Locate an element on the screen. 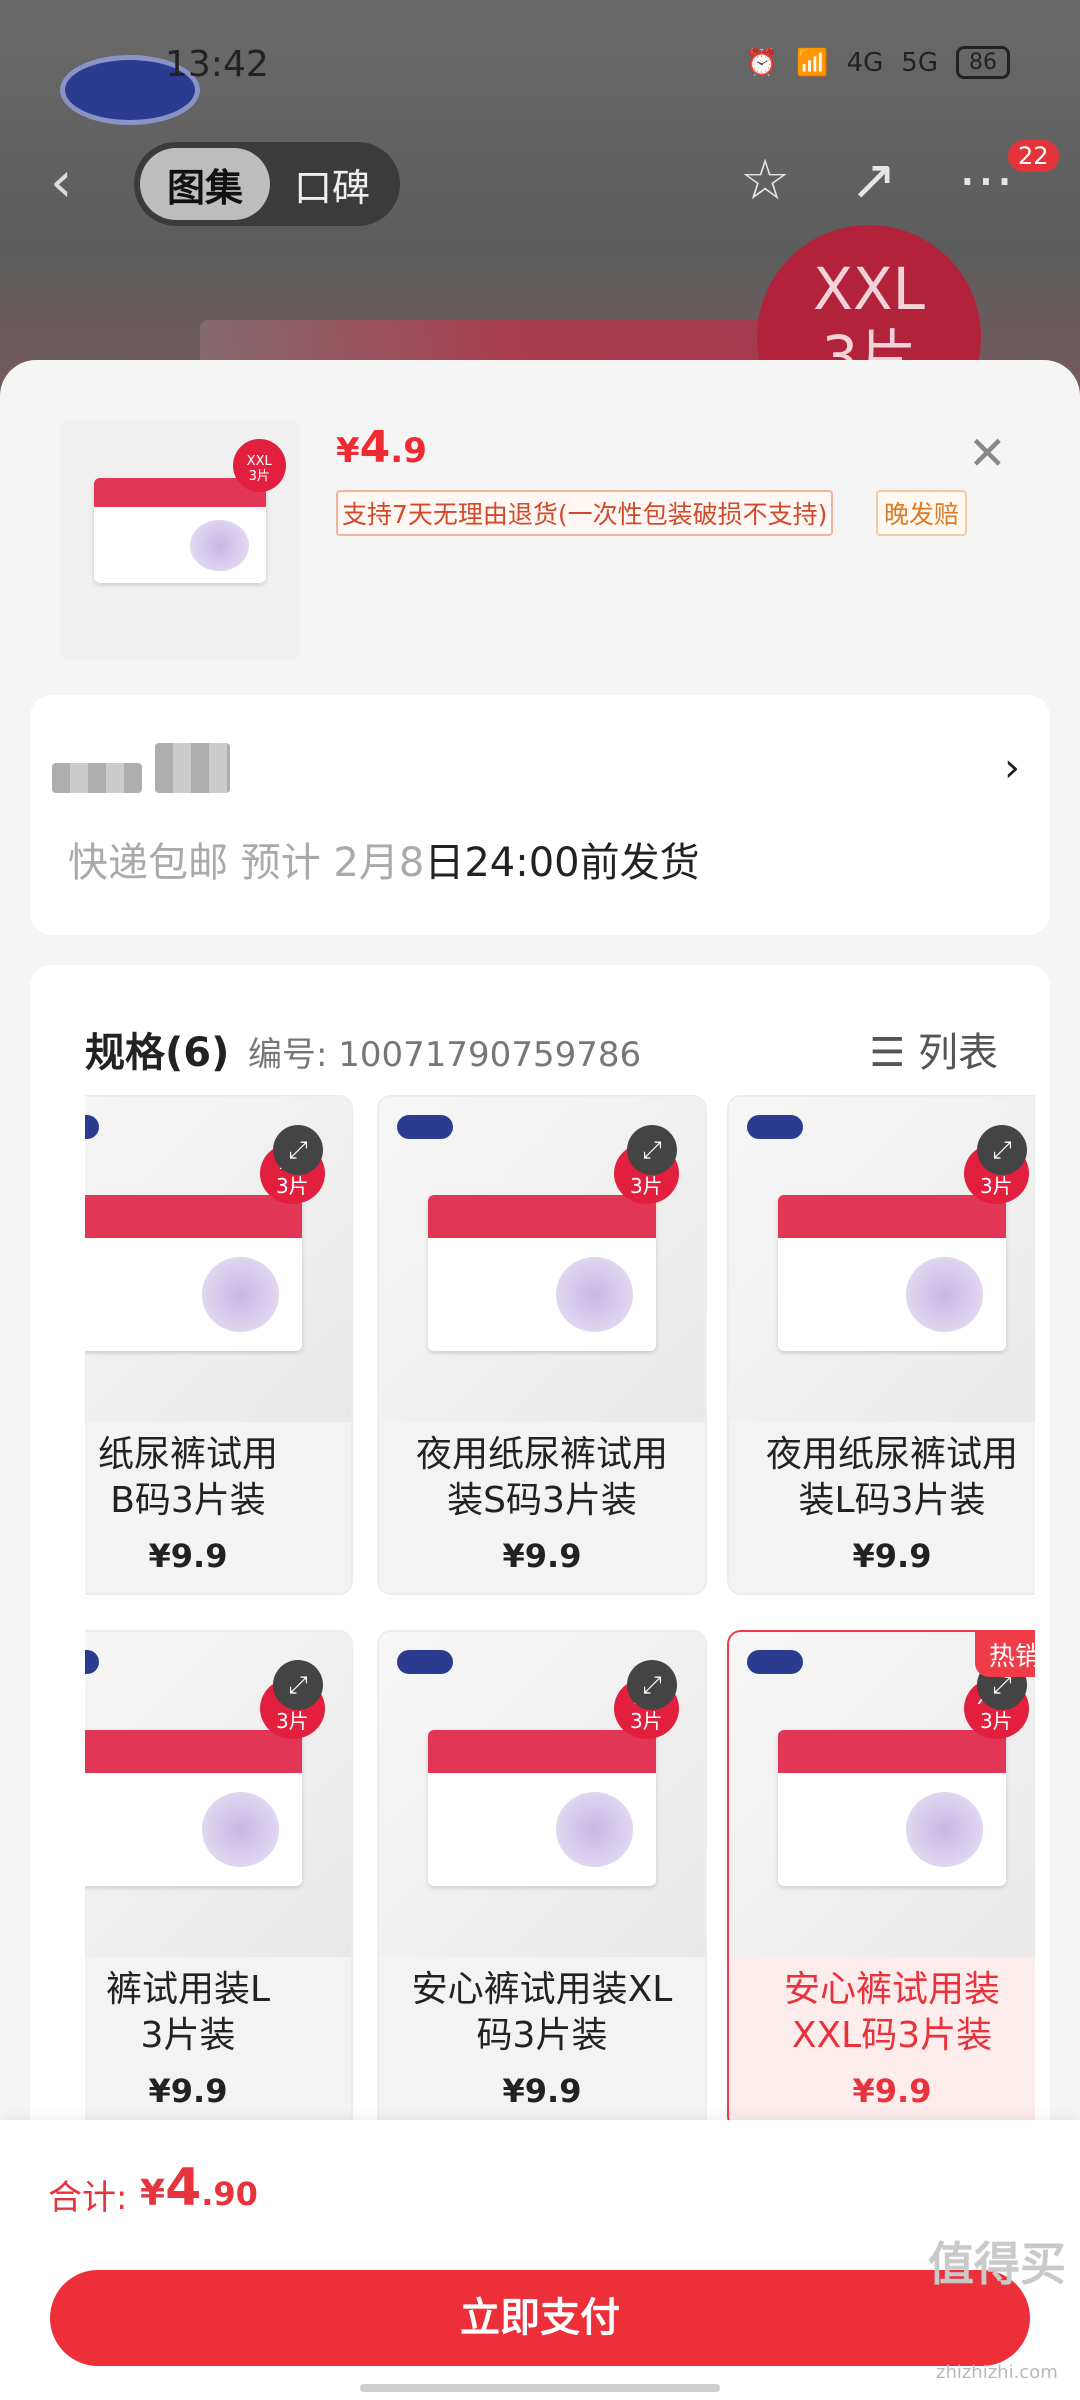 The width and height of the screenshot is (1080, 2400). more-icon: ⋯ is located at coordinates (986, 180).